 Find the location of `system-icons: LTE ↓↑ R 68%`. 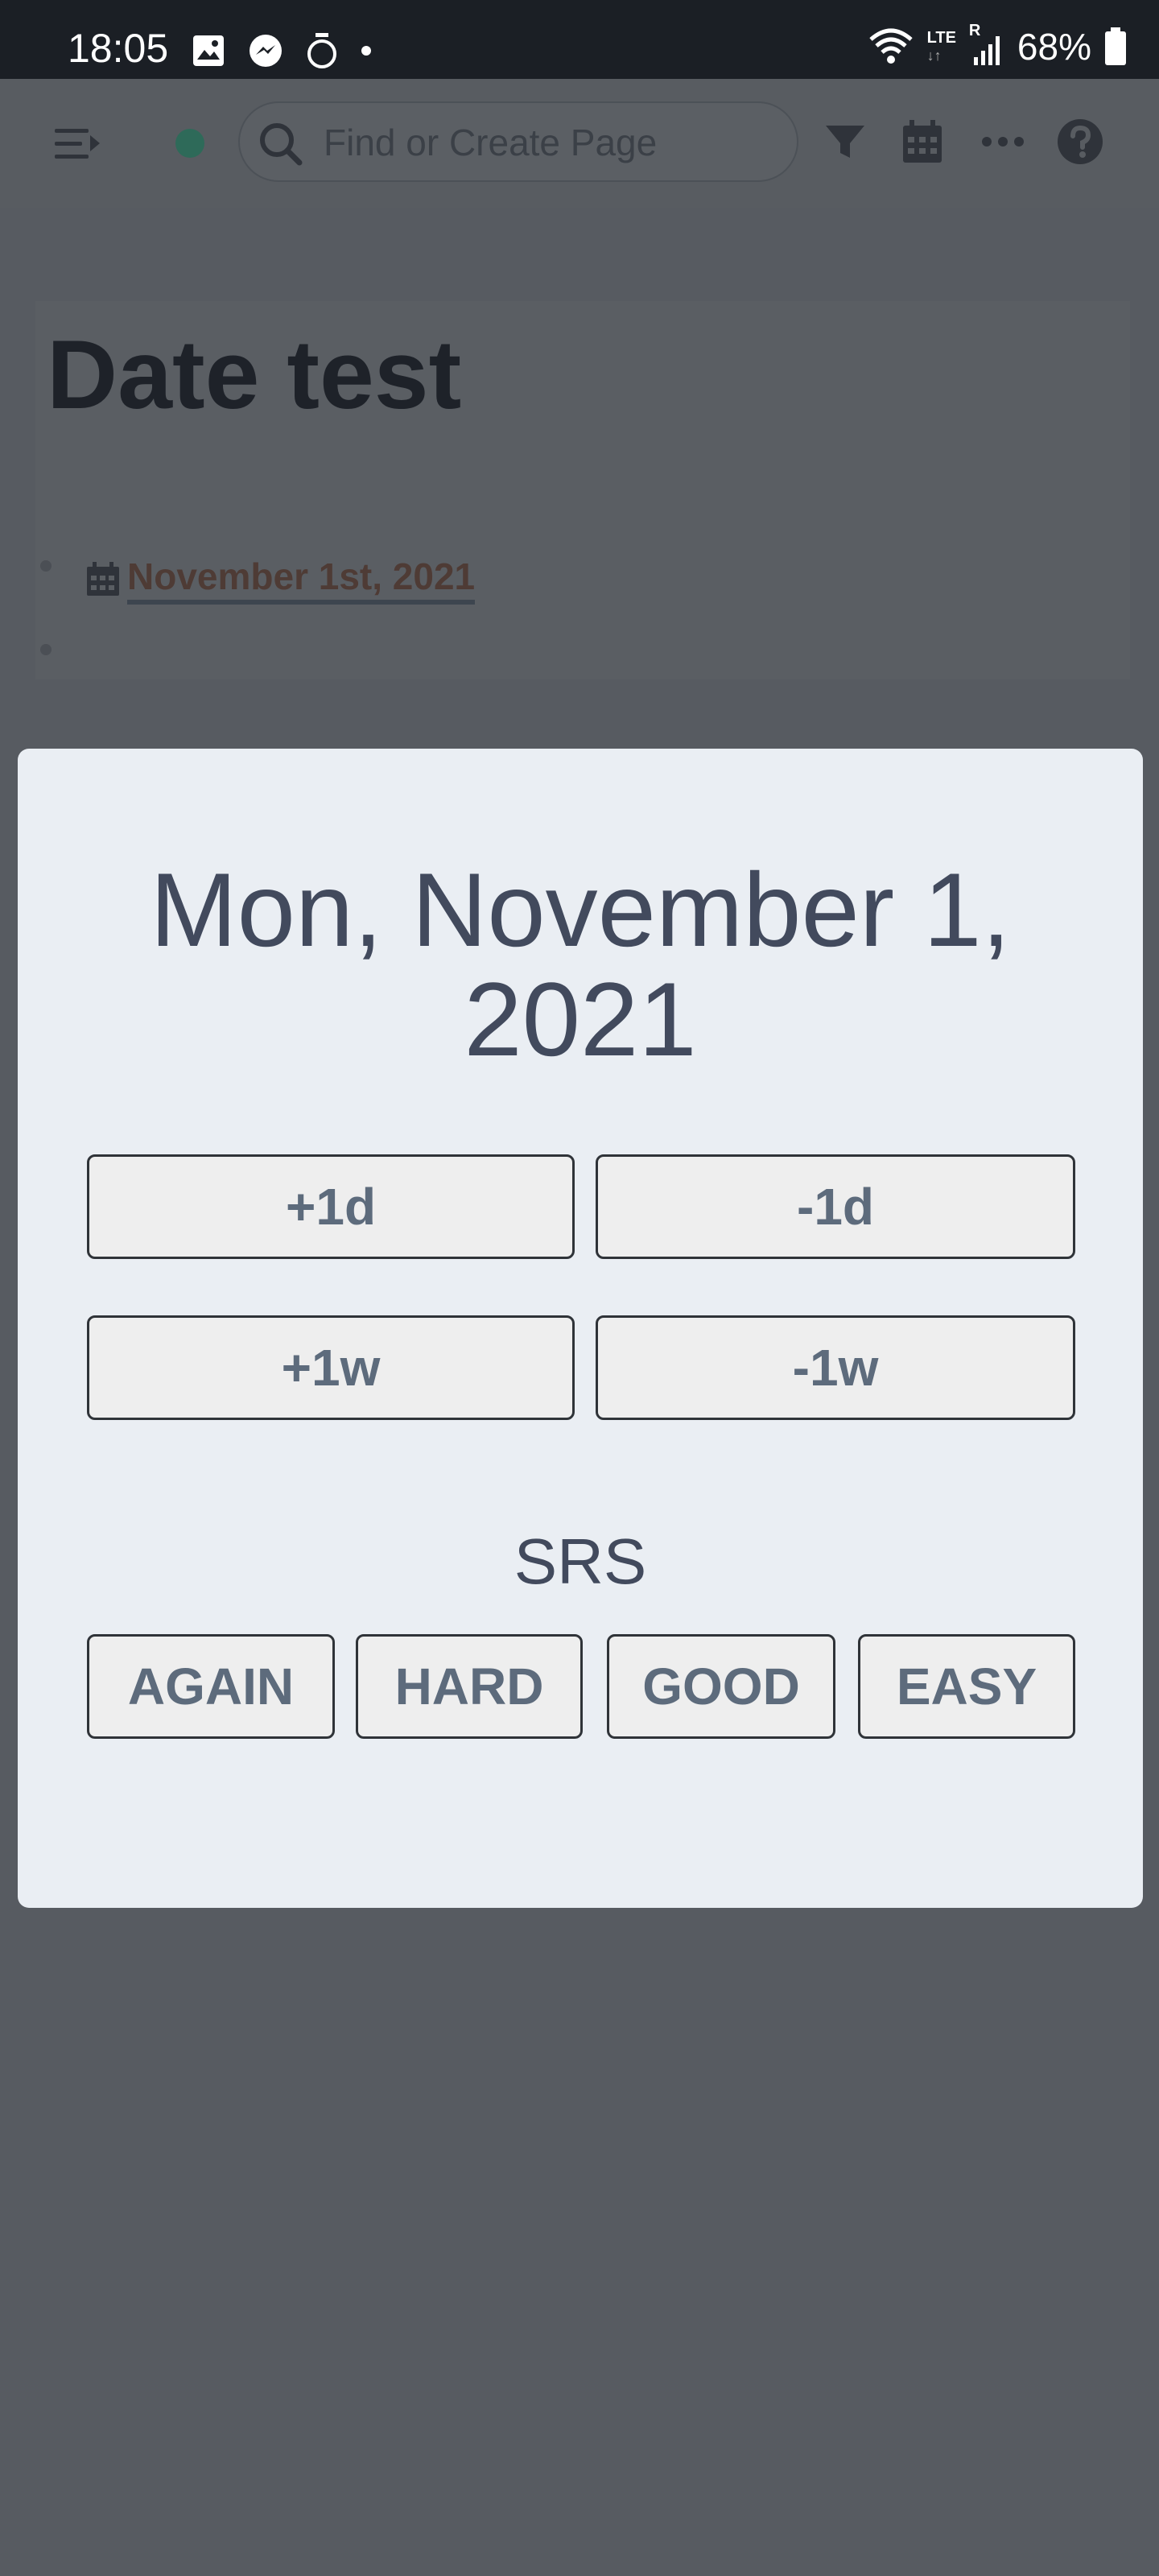

system-icons: LTE ↓↑ R 68% is located at coordinates (997, 46).